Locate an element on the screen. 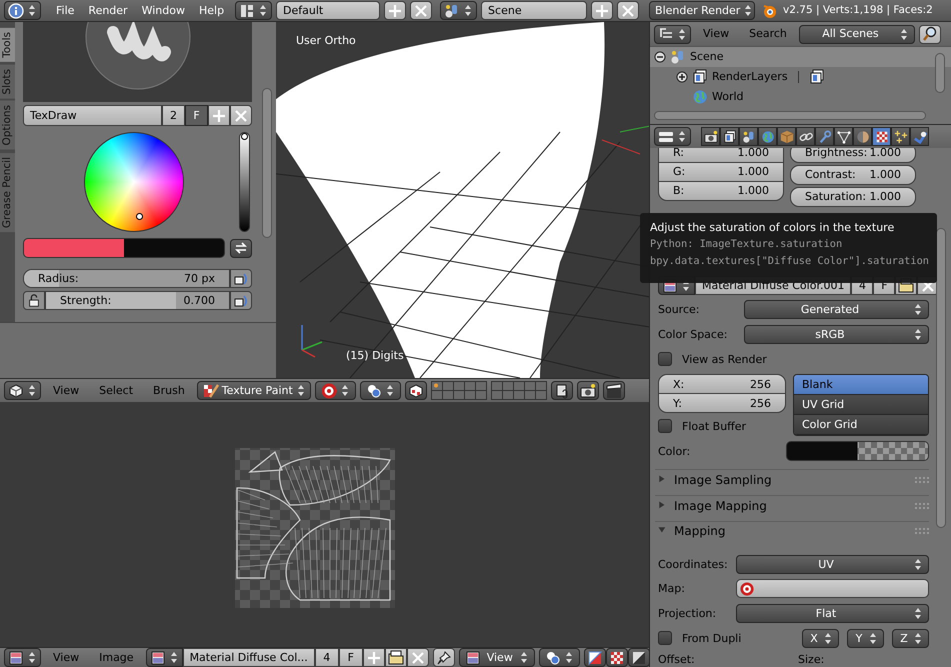  checker-button is located at coordinates (617, 657).